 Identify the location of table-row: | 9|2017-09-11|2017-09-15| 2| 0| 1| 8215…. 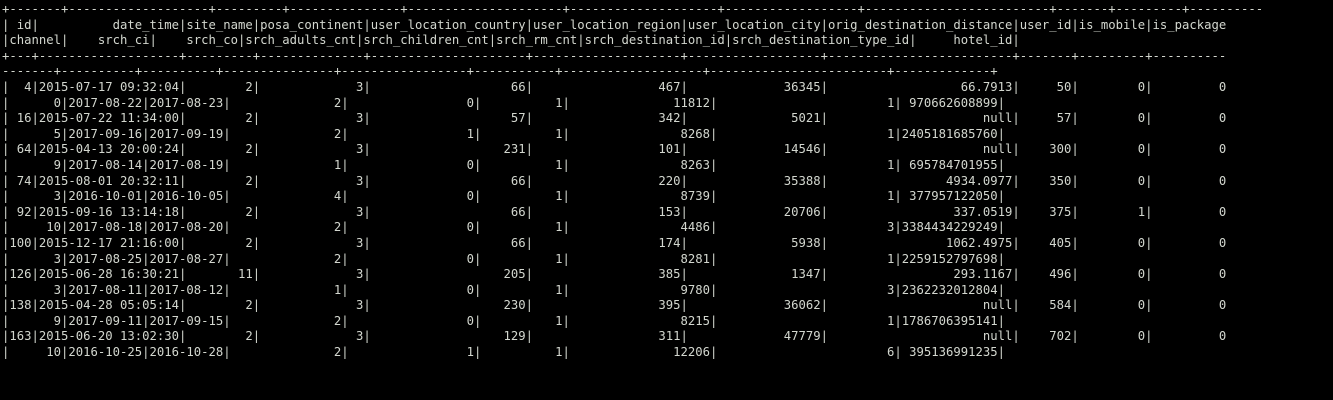
(504, 320).